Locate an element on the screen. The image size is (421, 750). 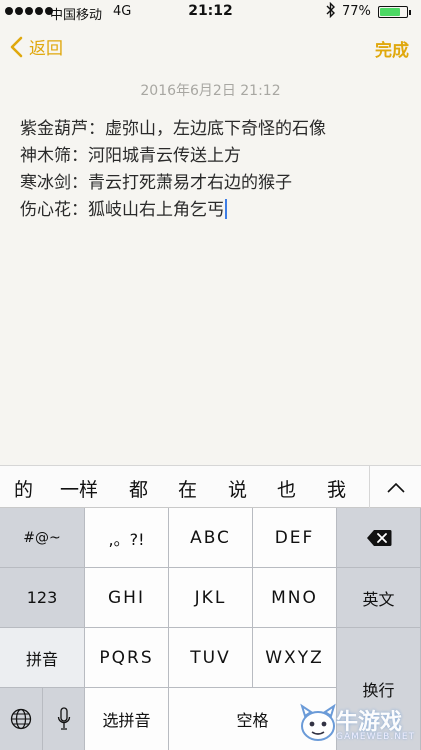
expand-candidates-button is located at coordinates (395, 487).